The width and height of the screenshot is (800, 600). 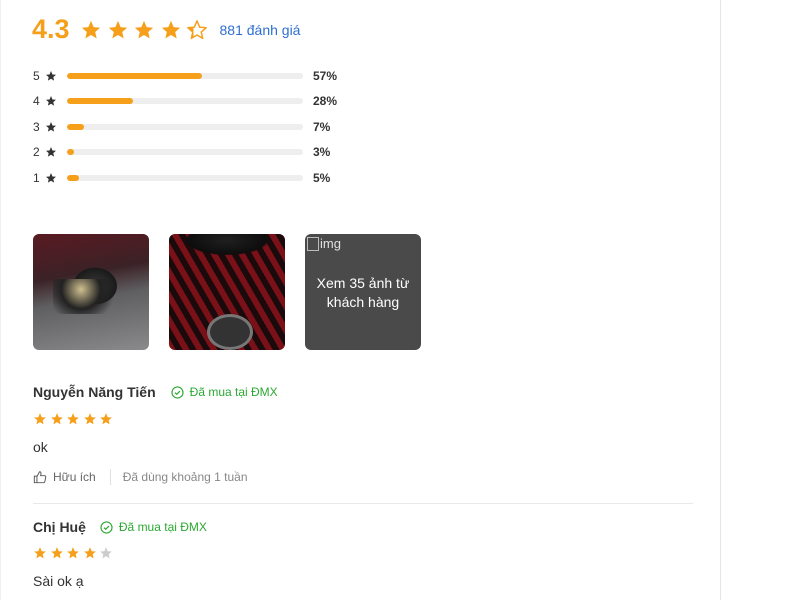 What do you see at coordinates (260, 30) in the screenshot?
I see `review-count-link: 881 đánh giá` at bounding box center [260, 30].